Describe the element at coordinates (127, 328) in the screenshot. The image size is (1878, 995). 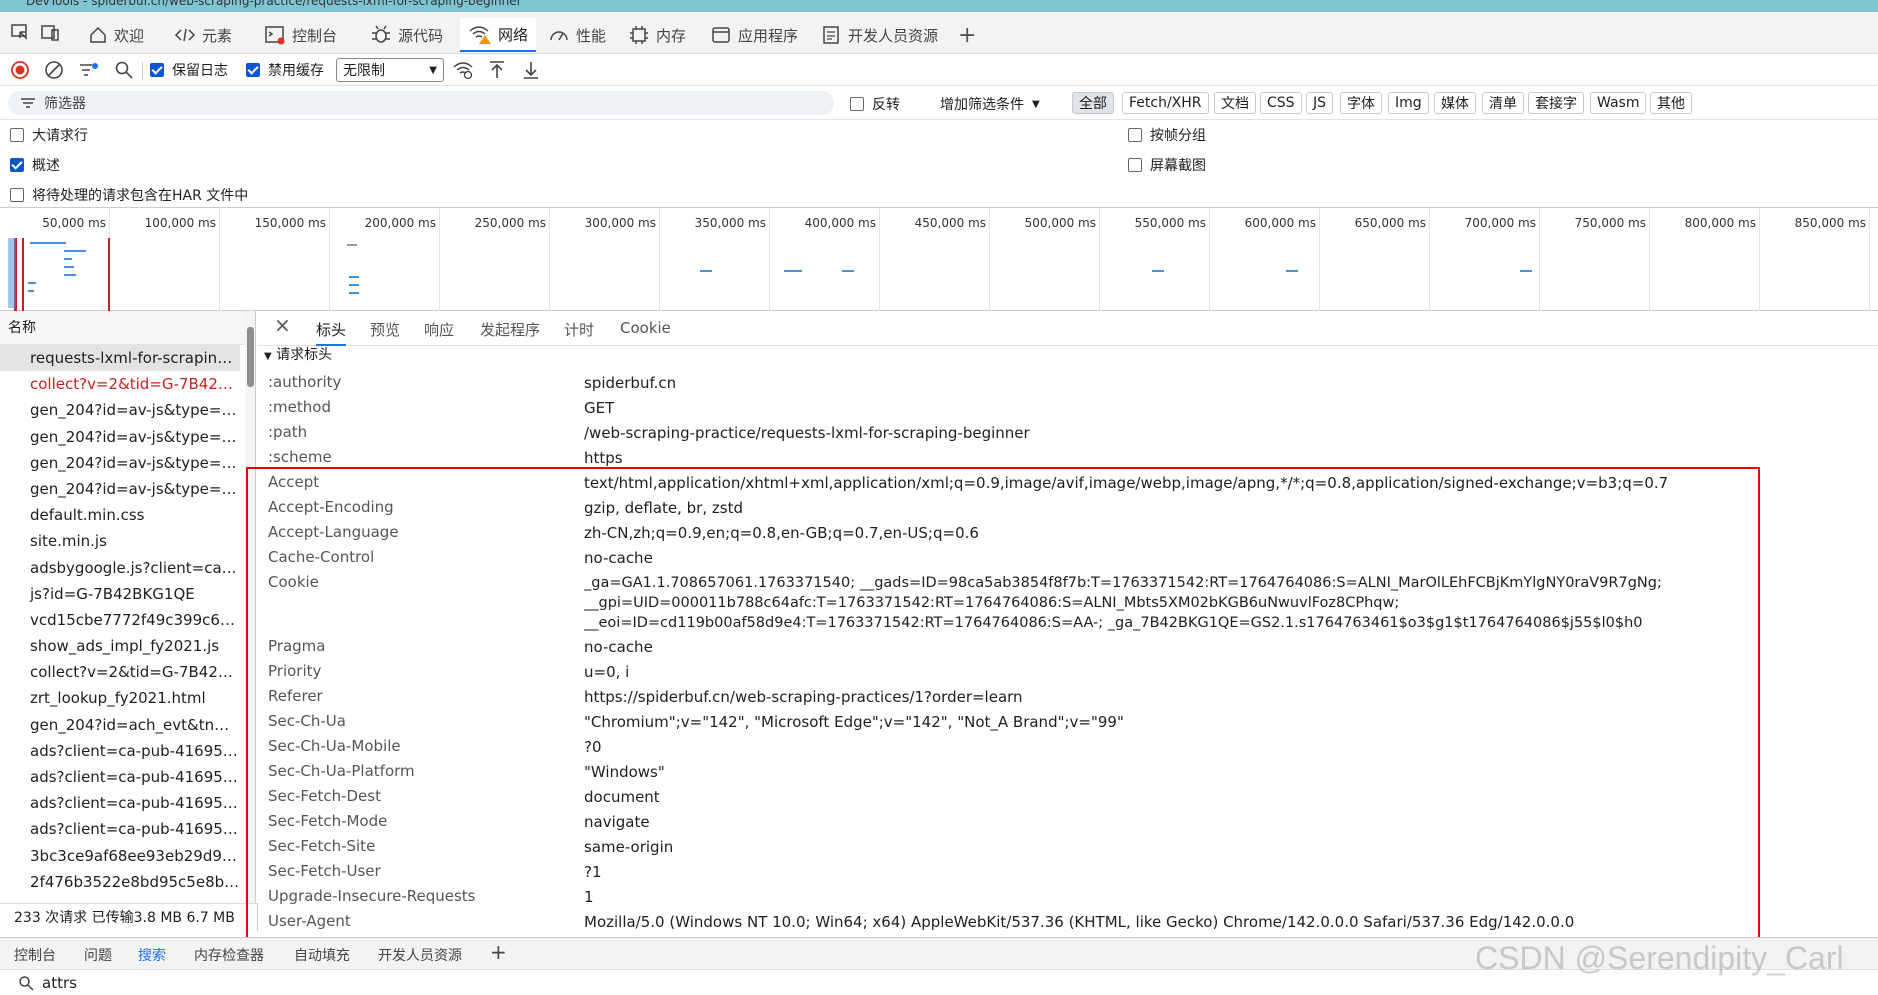
I see `name-column-header: 名称` at that location.